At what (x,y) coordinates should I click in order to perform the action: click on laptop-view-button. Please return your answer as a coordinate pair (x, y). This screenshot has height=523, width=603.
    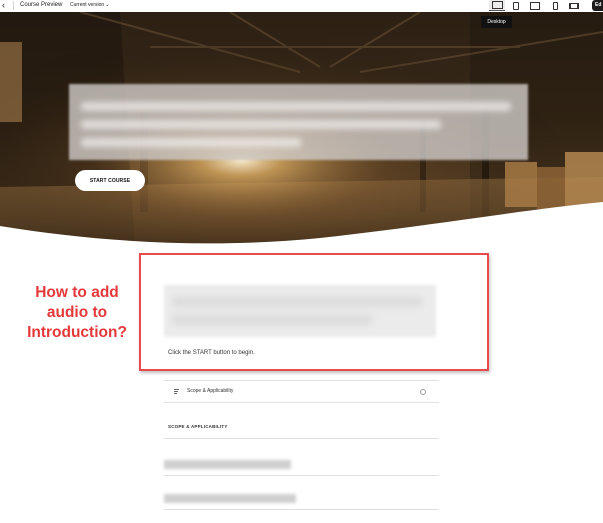
    Looking at the image, I should click on (535, 5).